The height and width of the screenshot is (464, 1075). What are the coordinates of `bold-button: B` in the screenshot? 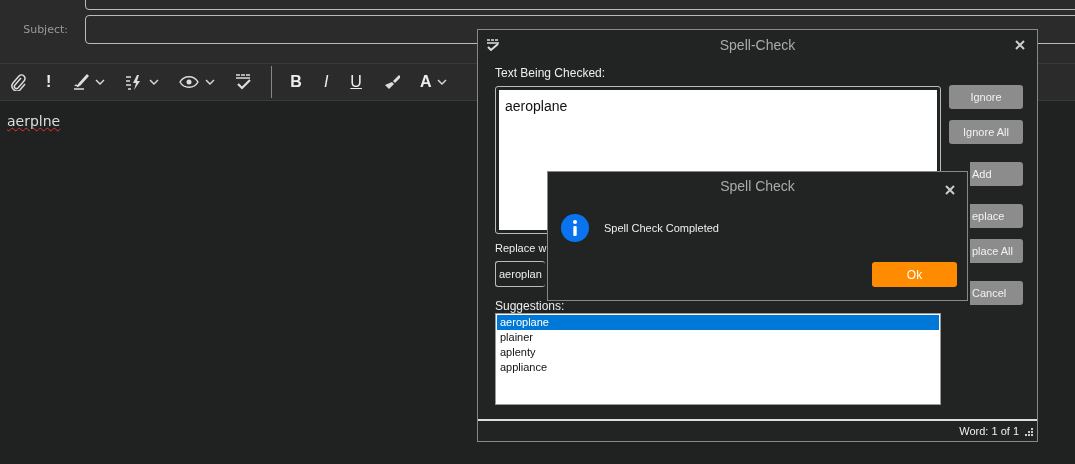 It's located at (296, 82).